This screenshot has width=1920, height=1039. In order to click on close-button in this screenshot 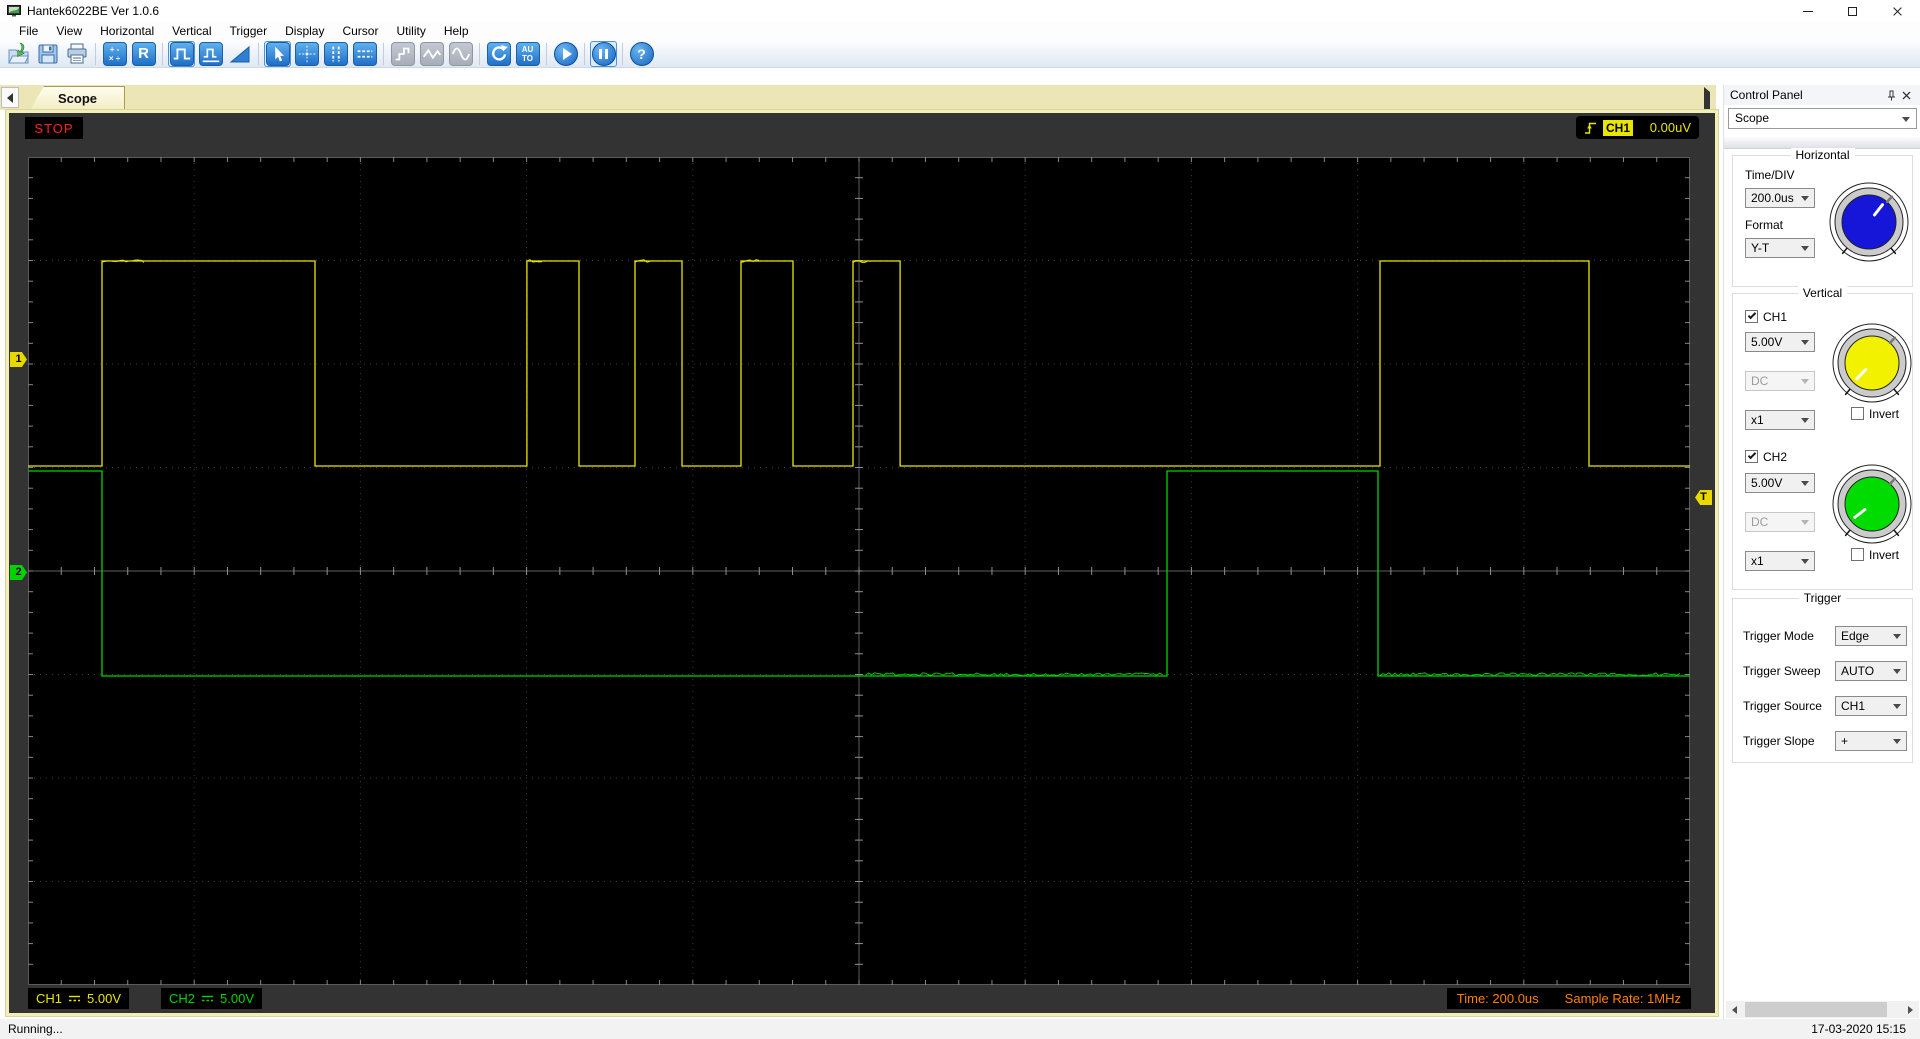, I will do `click(1897, 11)`.